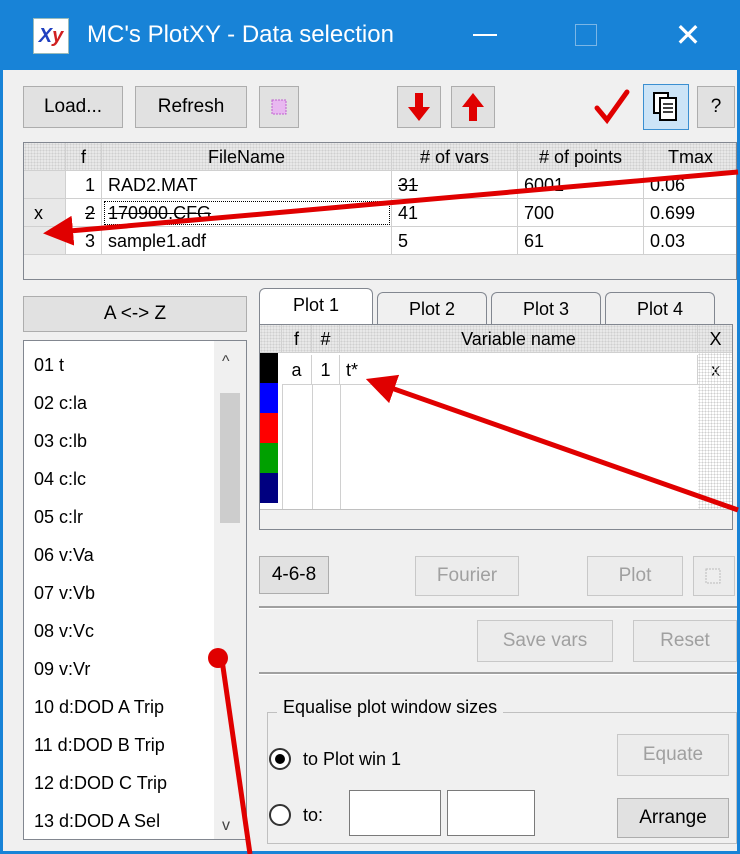  I want to click on move-up-button, so click(473, 107).